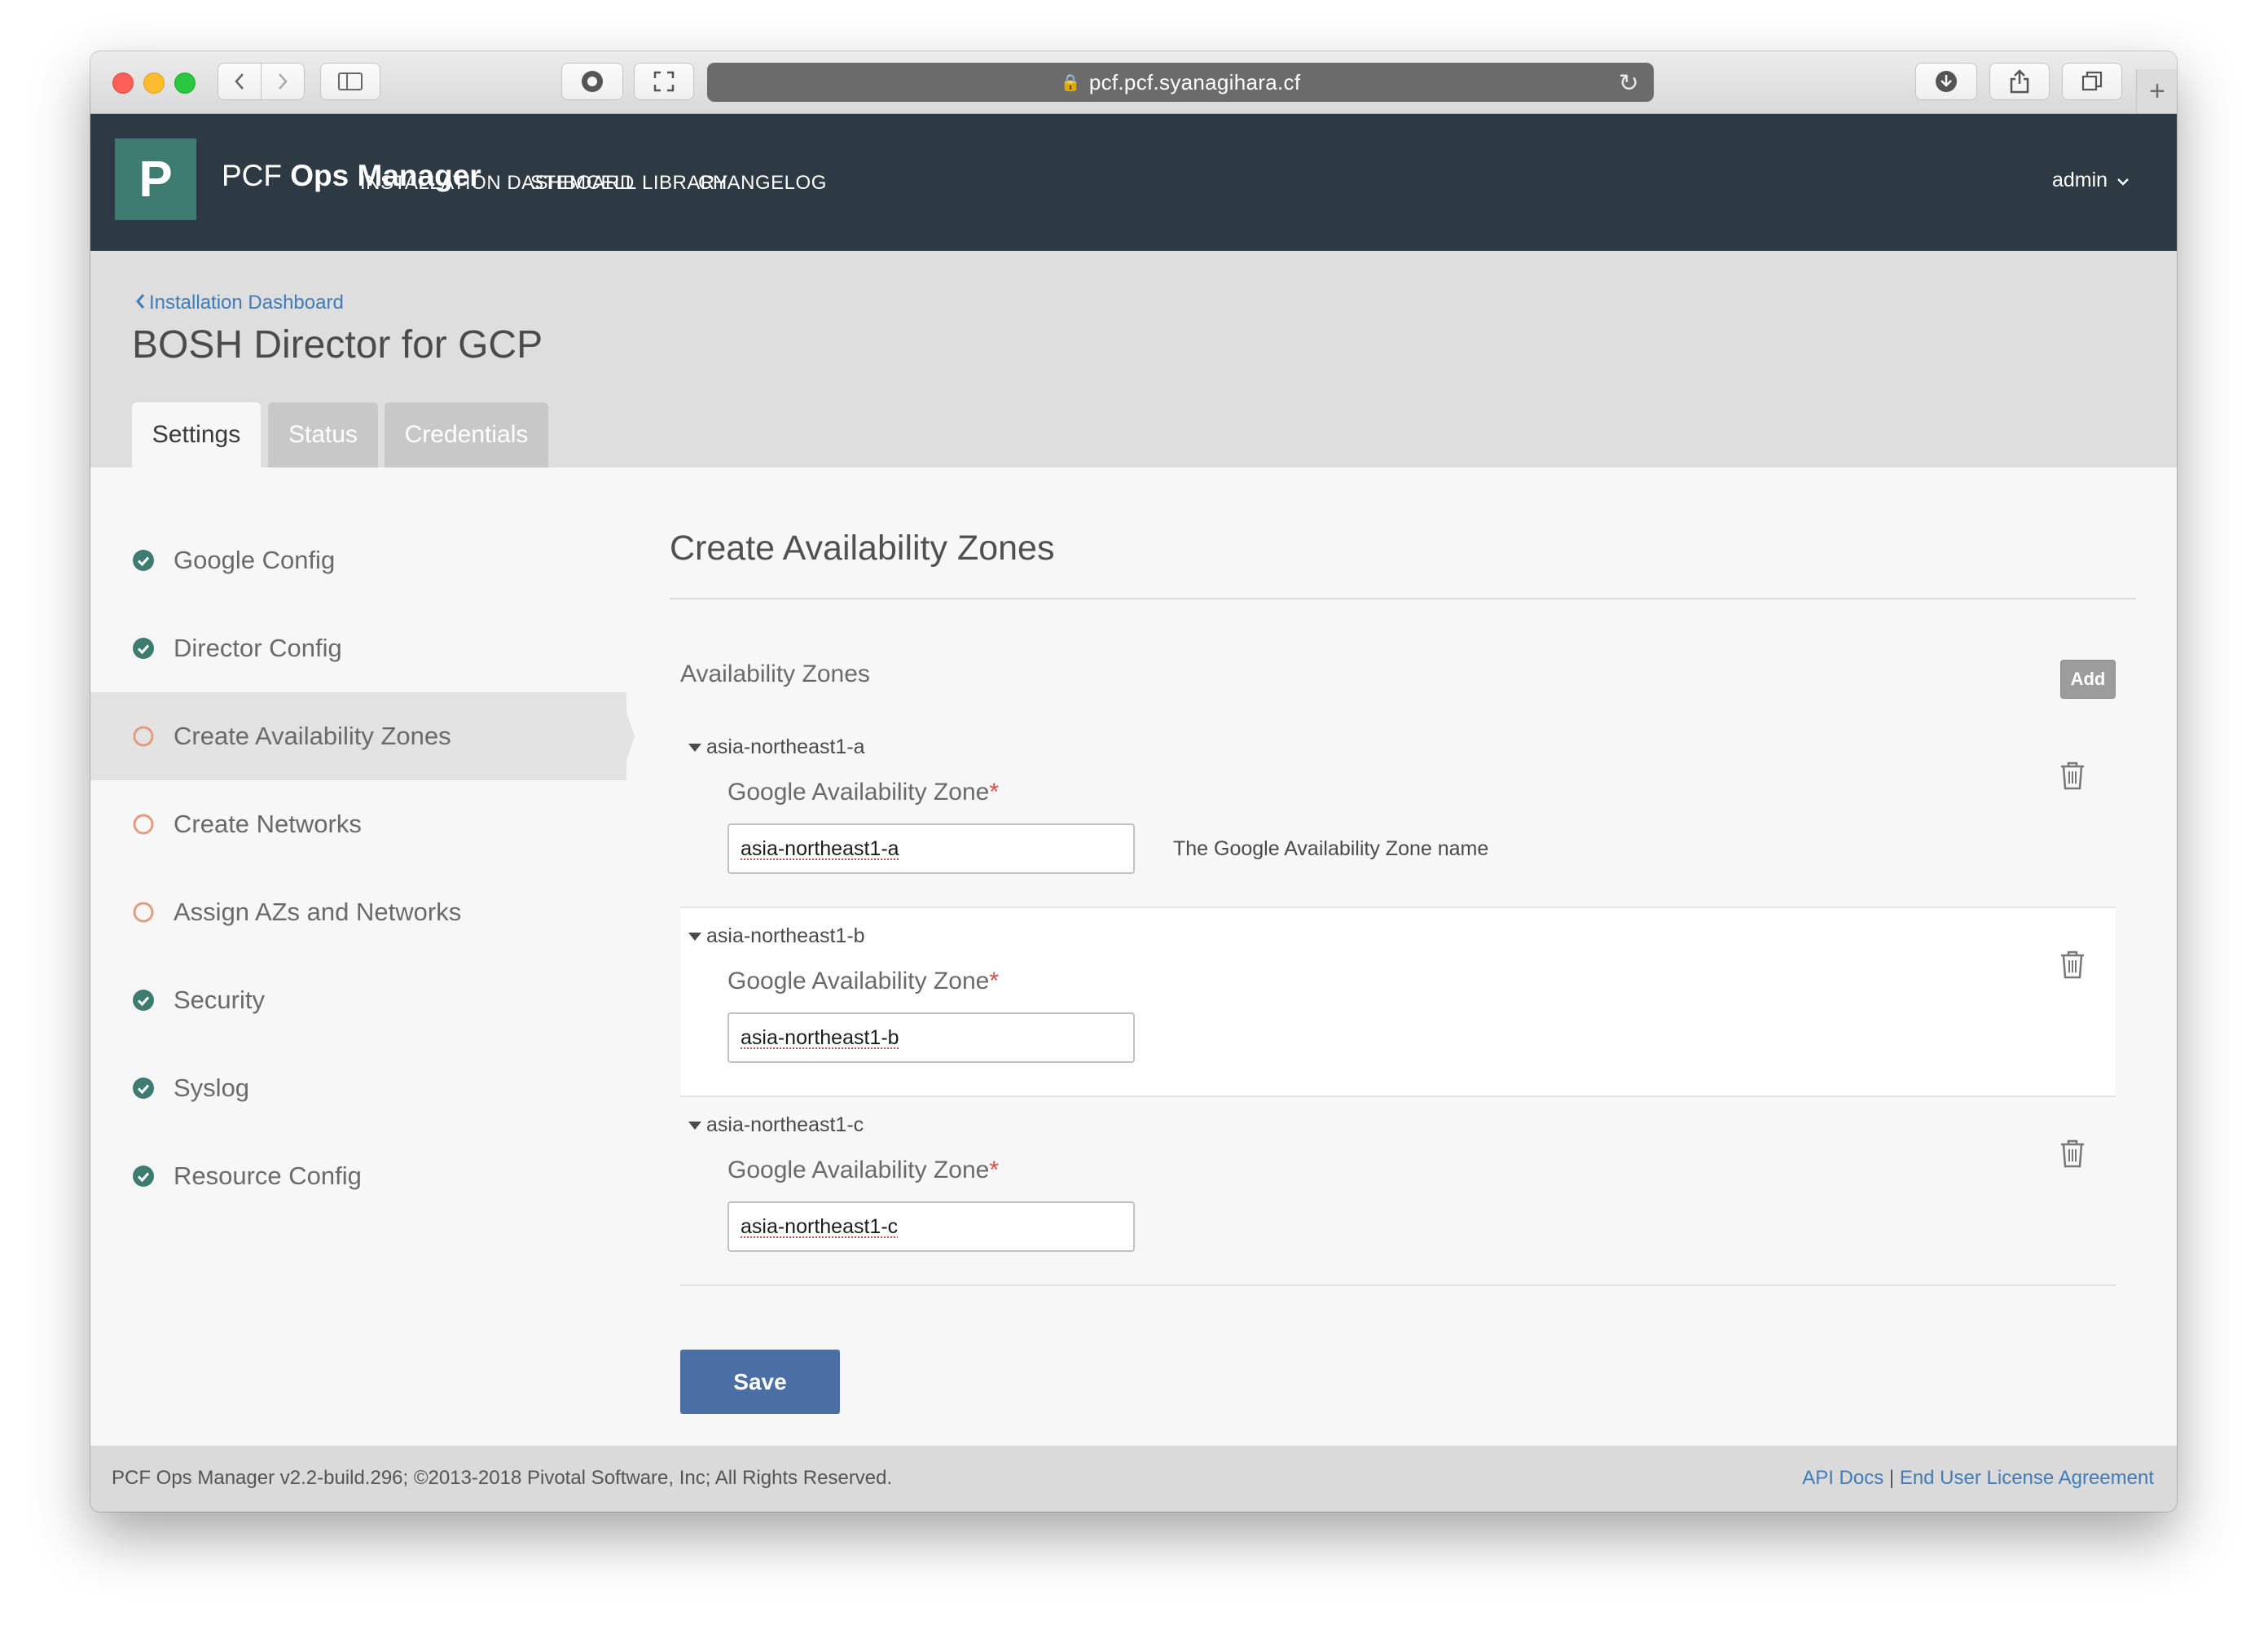  I want to click on zone-name: asia-northeast1-b, so click(785, 935).